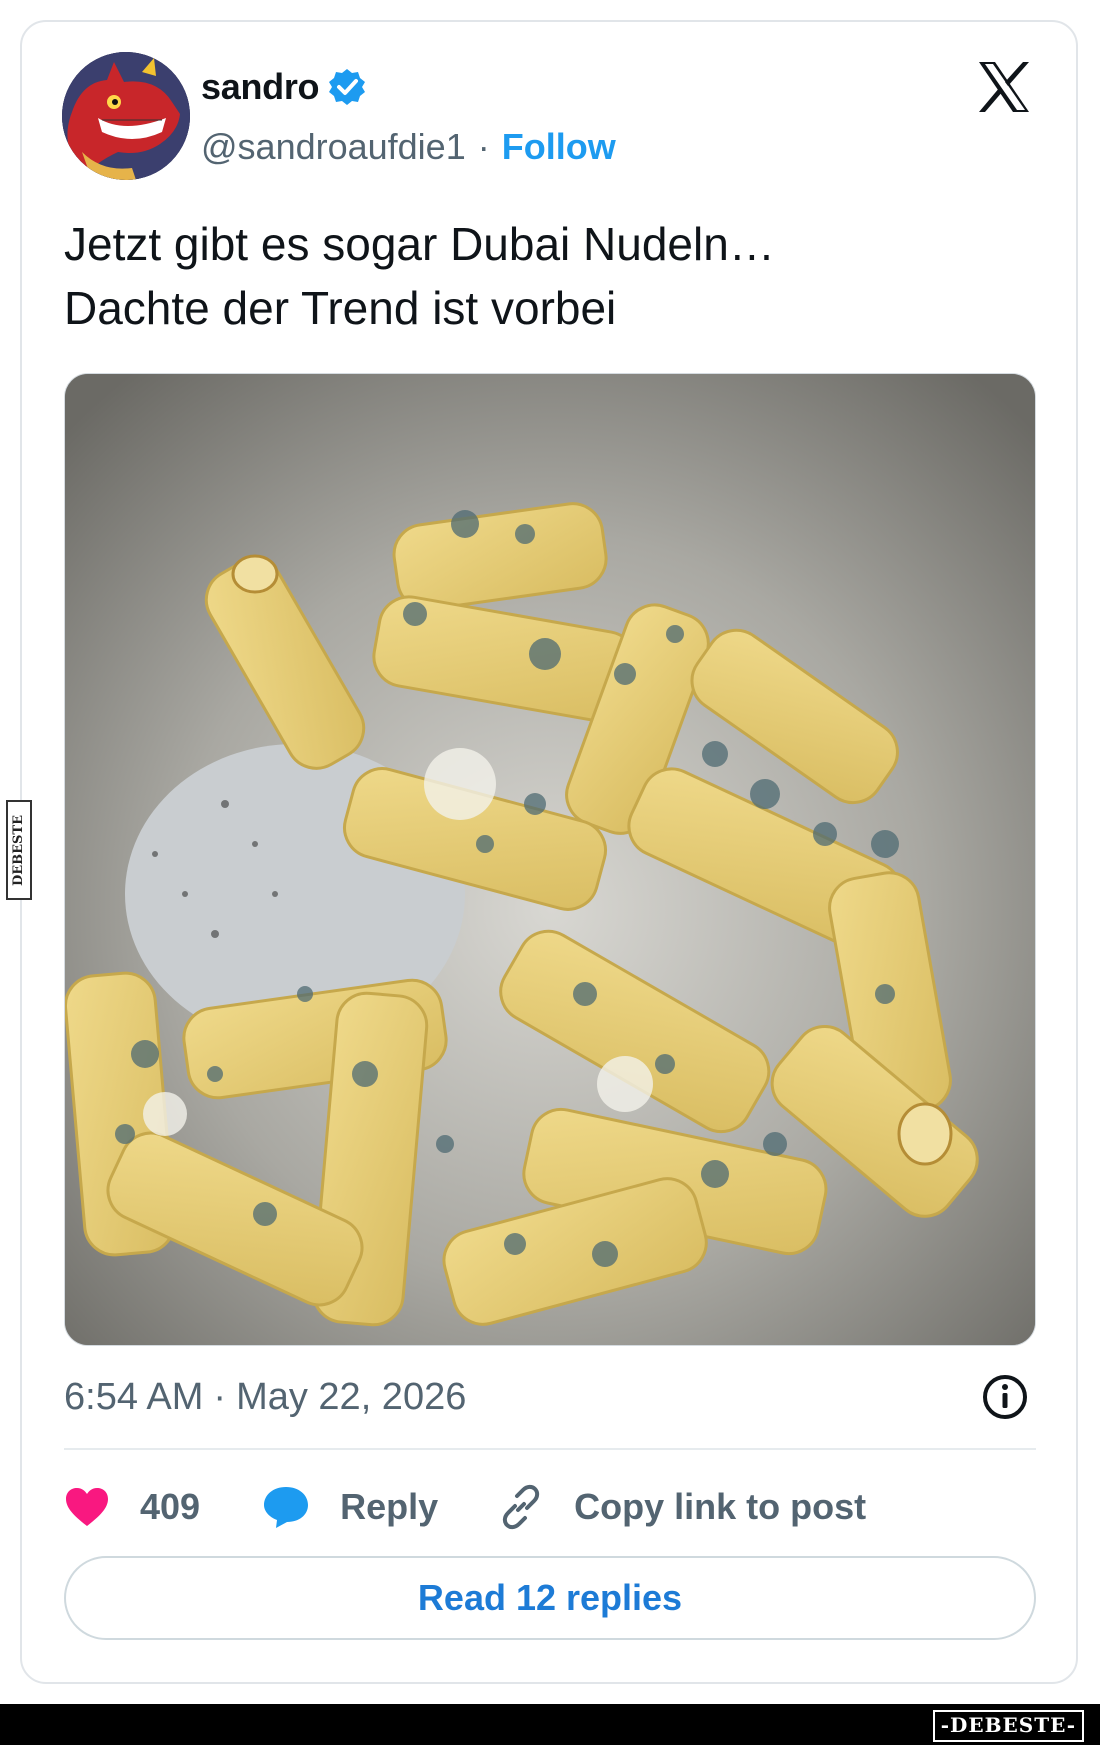 The image size is (1100, 1745). What do you see at coordinates (340, 308) in the screenshot?
I see `tweet-text-line-2: Dachte der Trend ist vorbei` at bounding box center [340, 308].